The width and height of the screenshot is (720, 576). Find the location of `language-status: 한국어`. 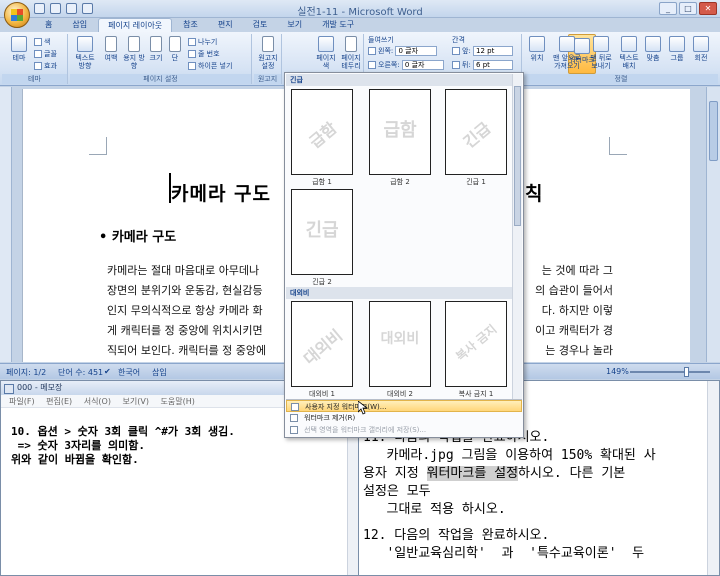

language-status: 한국어 is located at coordinates (129, 372).